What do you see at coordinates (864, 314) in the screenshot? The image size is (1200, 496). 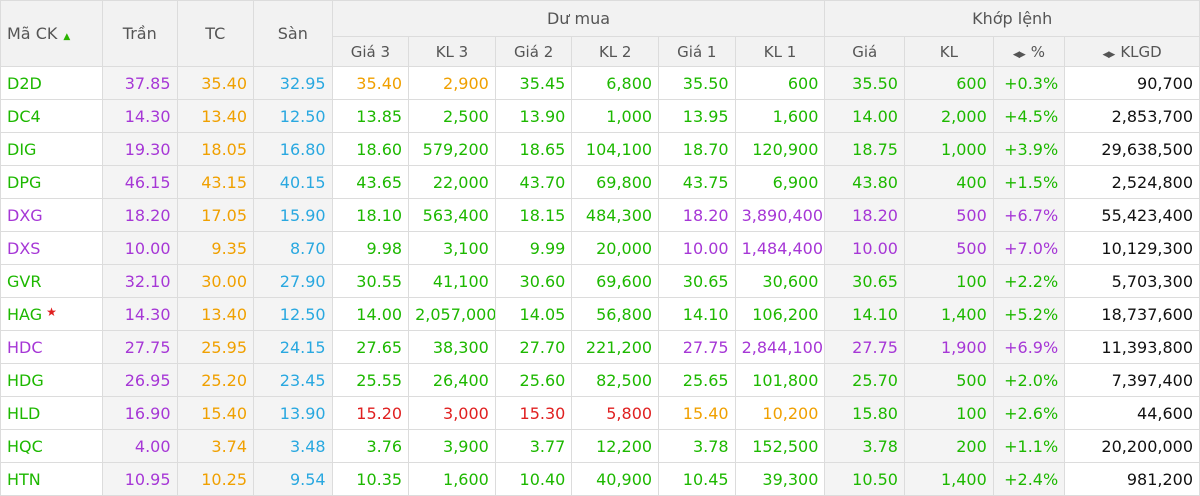 I see `match-price-cell: 14.10` at bounding box center [864, 314].